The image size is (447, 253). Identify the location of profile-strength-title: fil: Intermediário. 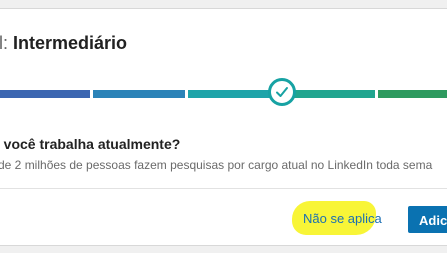
(63, 43).